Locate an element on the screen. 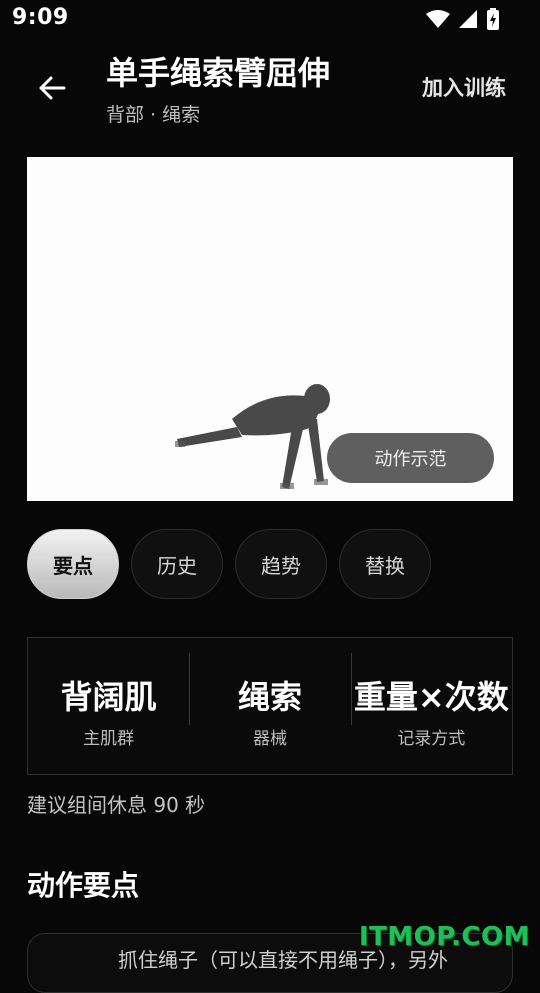 This screenshot has height=993, width=540. equipment-value: 绳索 is located at coordinates (269, 697).